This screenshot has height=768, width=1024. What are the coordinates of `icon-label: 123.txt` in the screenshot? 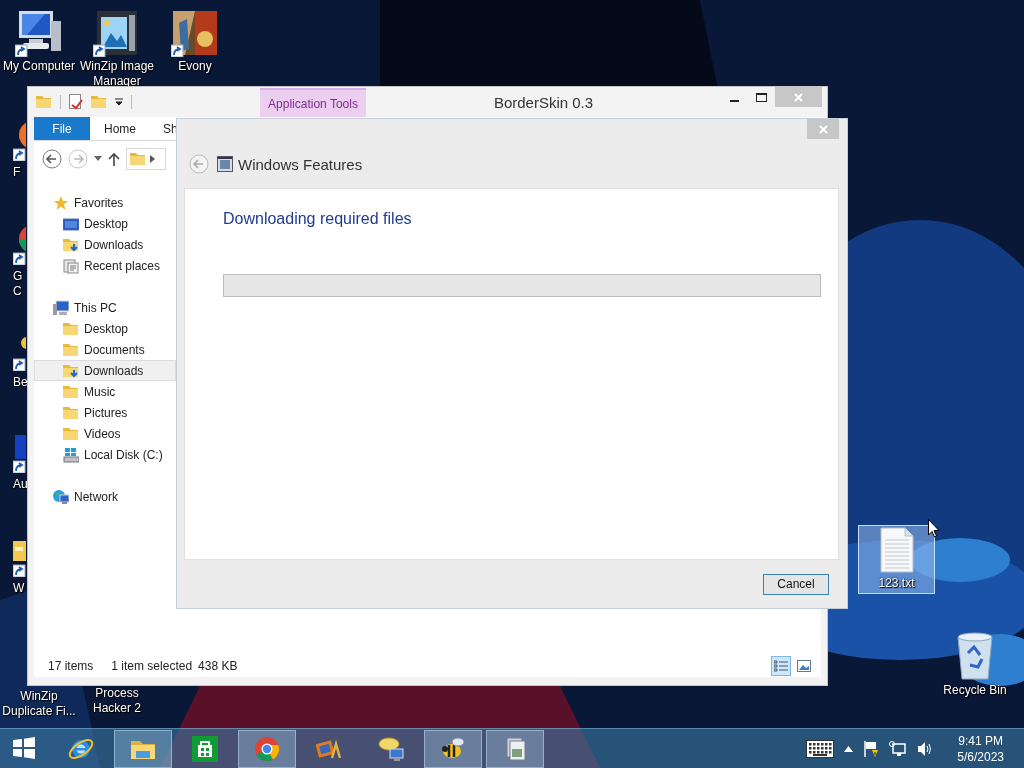 It's located at (896, 583).